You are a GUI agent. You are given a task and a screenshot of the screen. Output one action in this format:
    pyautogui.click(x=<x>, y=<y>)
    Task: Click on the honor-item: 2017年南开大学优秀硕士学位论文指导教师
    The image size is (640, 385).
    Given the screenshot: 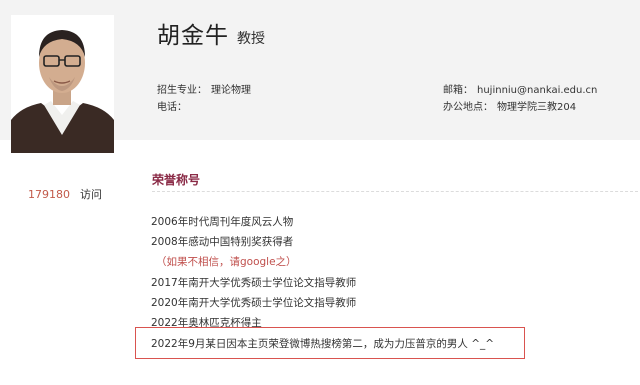 What is the action you would take?
    pyautogui.click(x=254, y=283)
    